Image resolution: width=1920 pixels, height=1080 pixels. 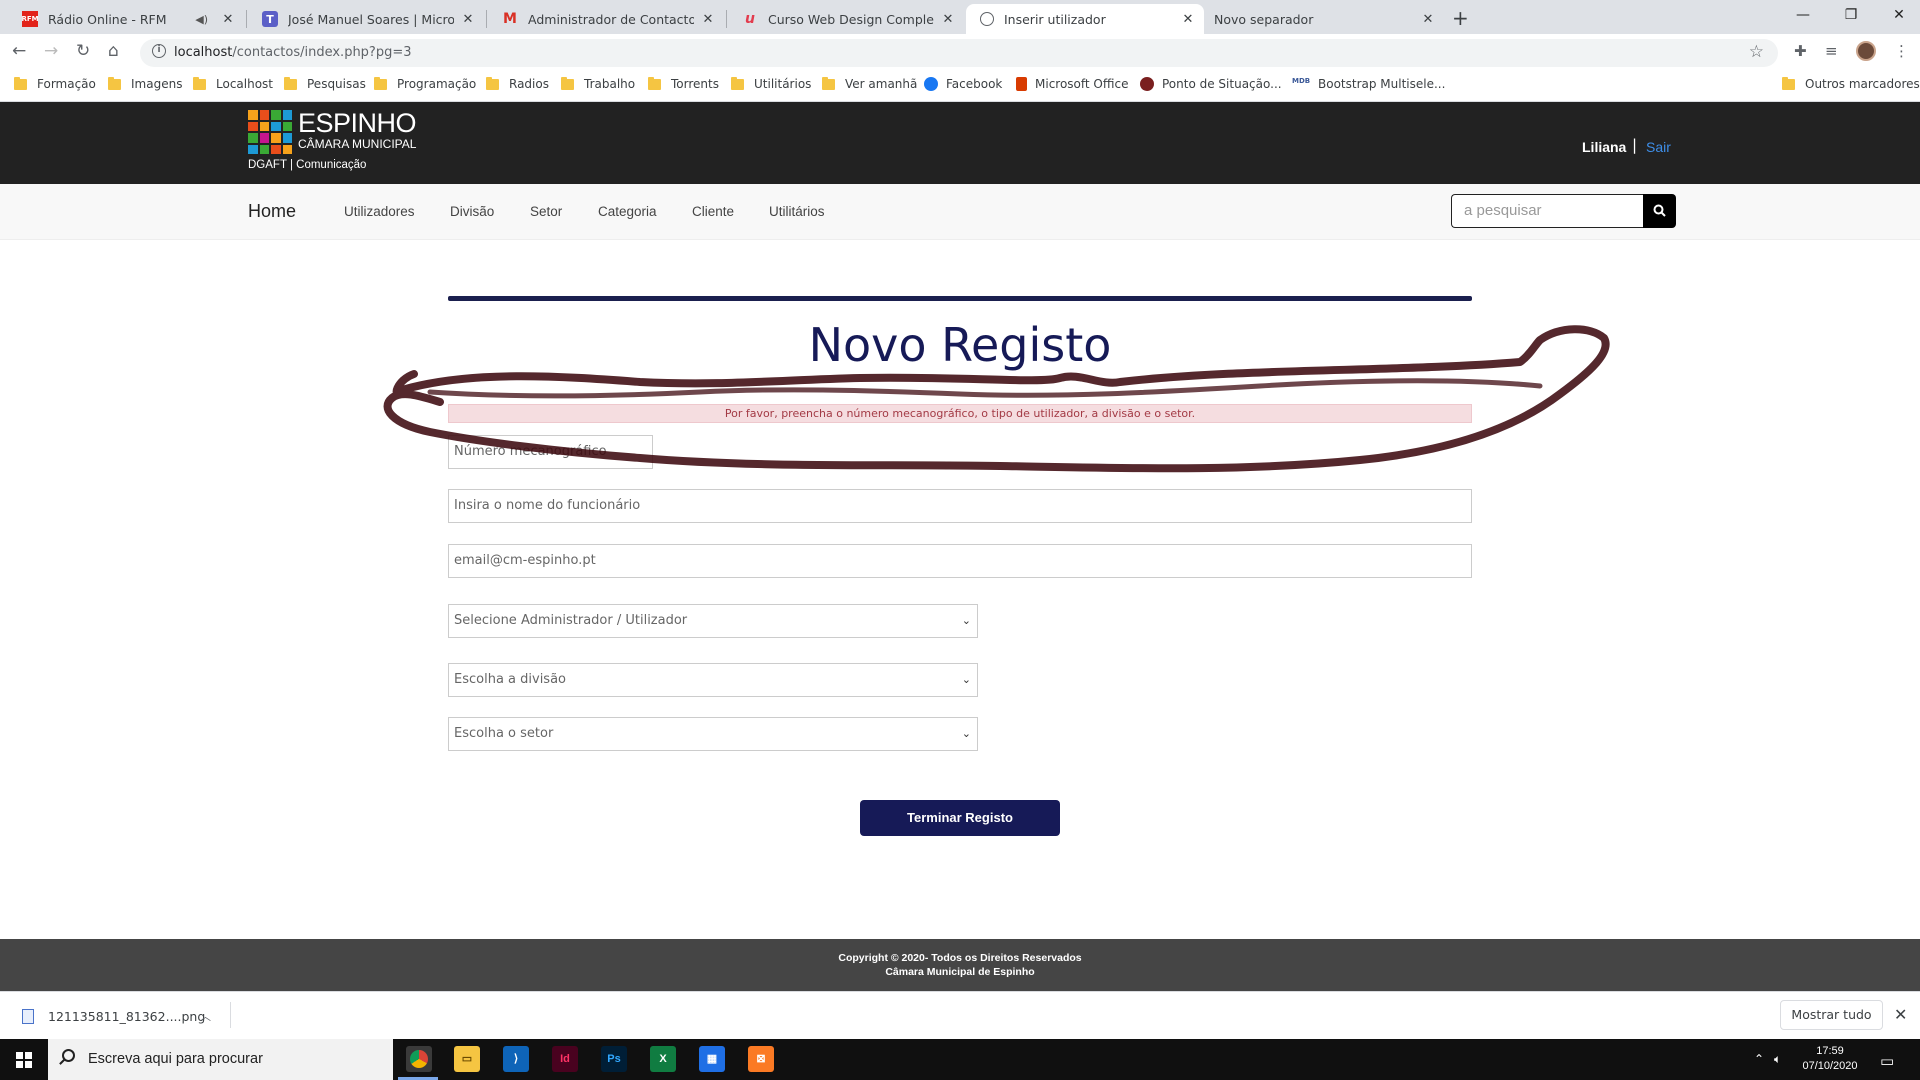 What do you see at coordinates (797, 211) in the screenshot?
I see `nav-utilitarios: Utilitários` at bounding box center [797, 211].